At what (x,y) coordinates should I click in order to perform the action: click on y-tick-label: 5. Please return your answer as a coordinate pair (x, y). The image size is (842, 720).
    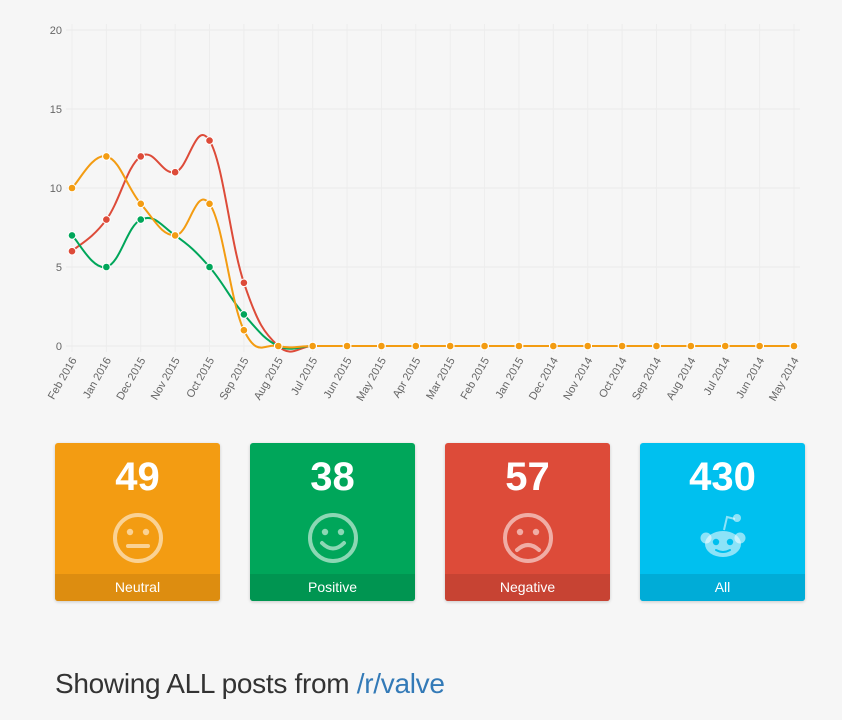
    Looking at the image, I should click on (59, 268).